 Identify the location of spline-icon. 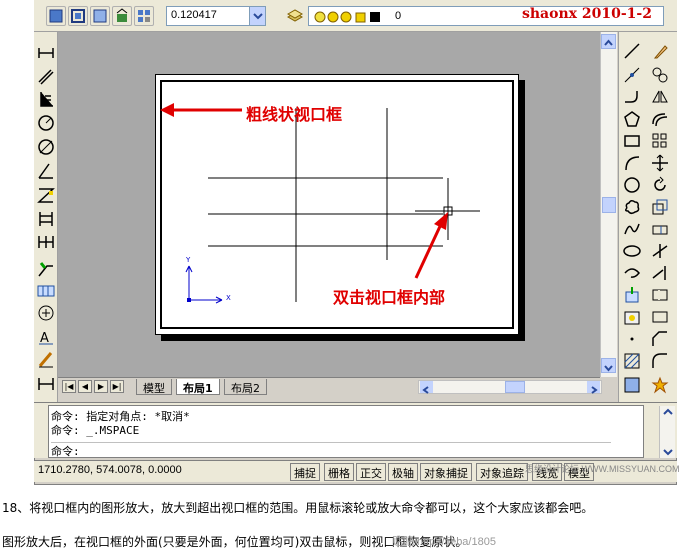
(632, 229).